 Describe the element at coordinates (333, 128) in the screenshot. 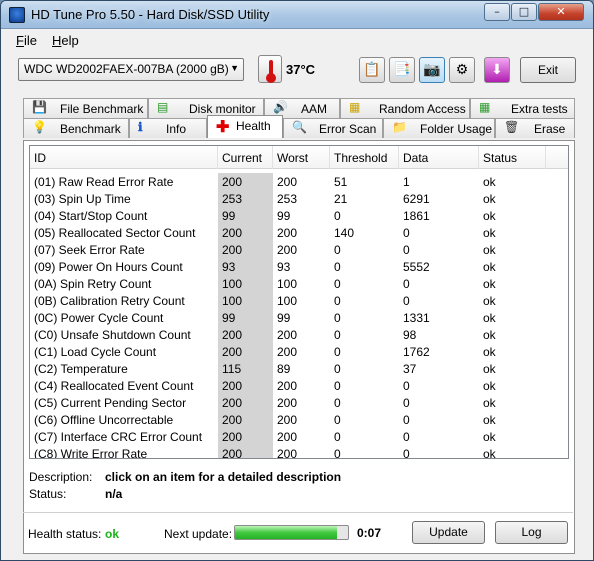

I see `tab-error-scan: 🔍 Error Scan` at that location.